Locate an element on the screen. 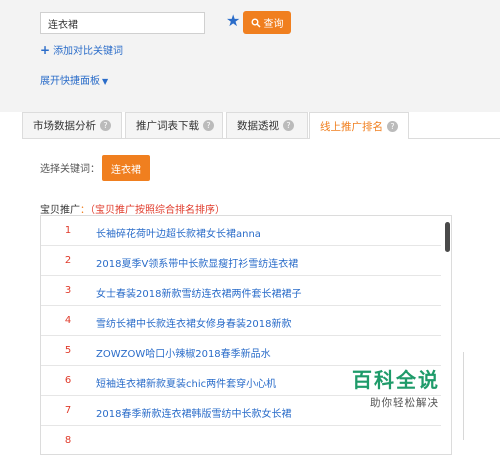 This screenshot has width=500, height=455. add-compare-label: 添加对比关键词 is located at coordinates (88, 51).